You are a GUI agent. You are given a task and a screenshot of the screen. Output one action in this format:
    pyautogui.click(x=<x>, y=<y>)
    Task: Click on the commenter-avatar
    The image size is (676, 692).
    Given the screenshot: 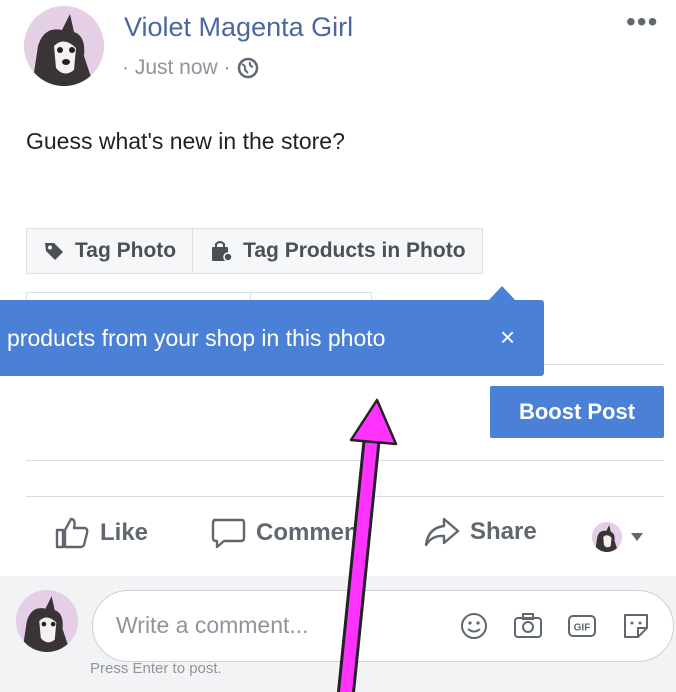 What is the action you would take?
    pyautogui.click(x=47, y=621)
    